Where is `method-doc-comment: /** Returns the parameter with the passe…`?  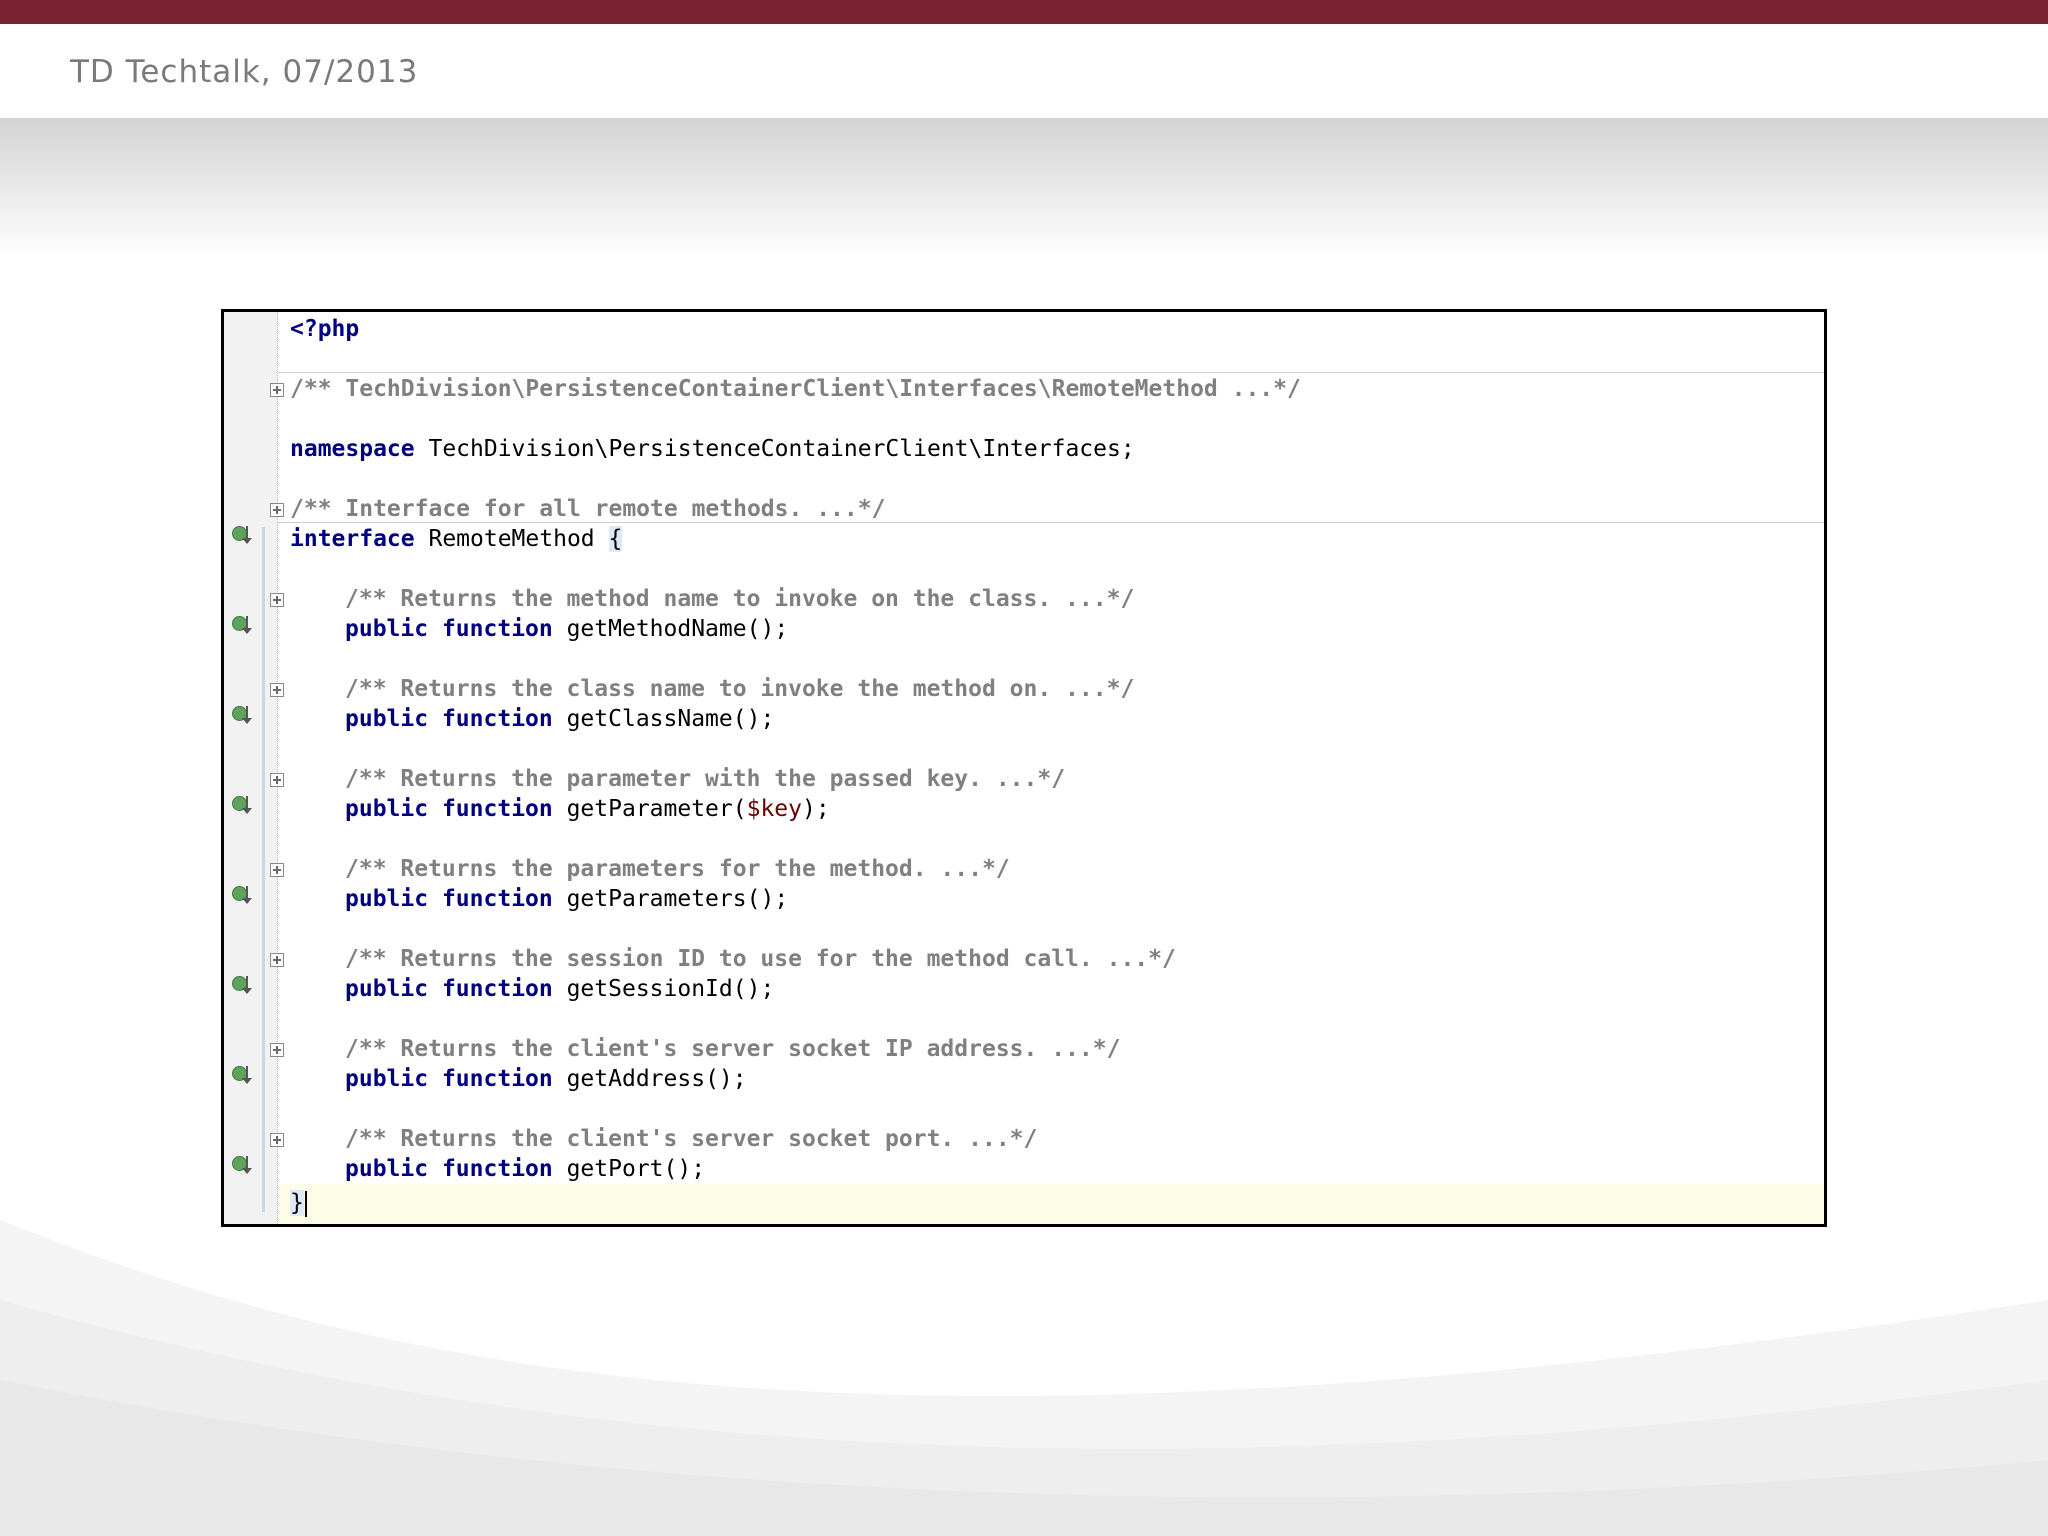
method-doc-comment: /** Returns the parameter with the passe… is located at coordinates (705, 779).